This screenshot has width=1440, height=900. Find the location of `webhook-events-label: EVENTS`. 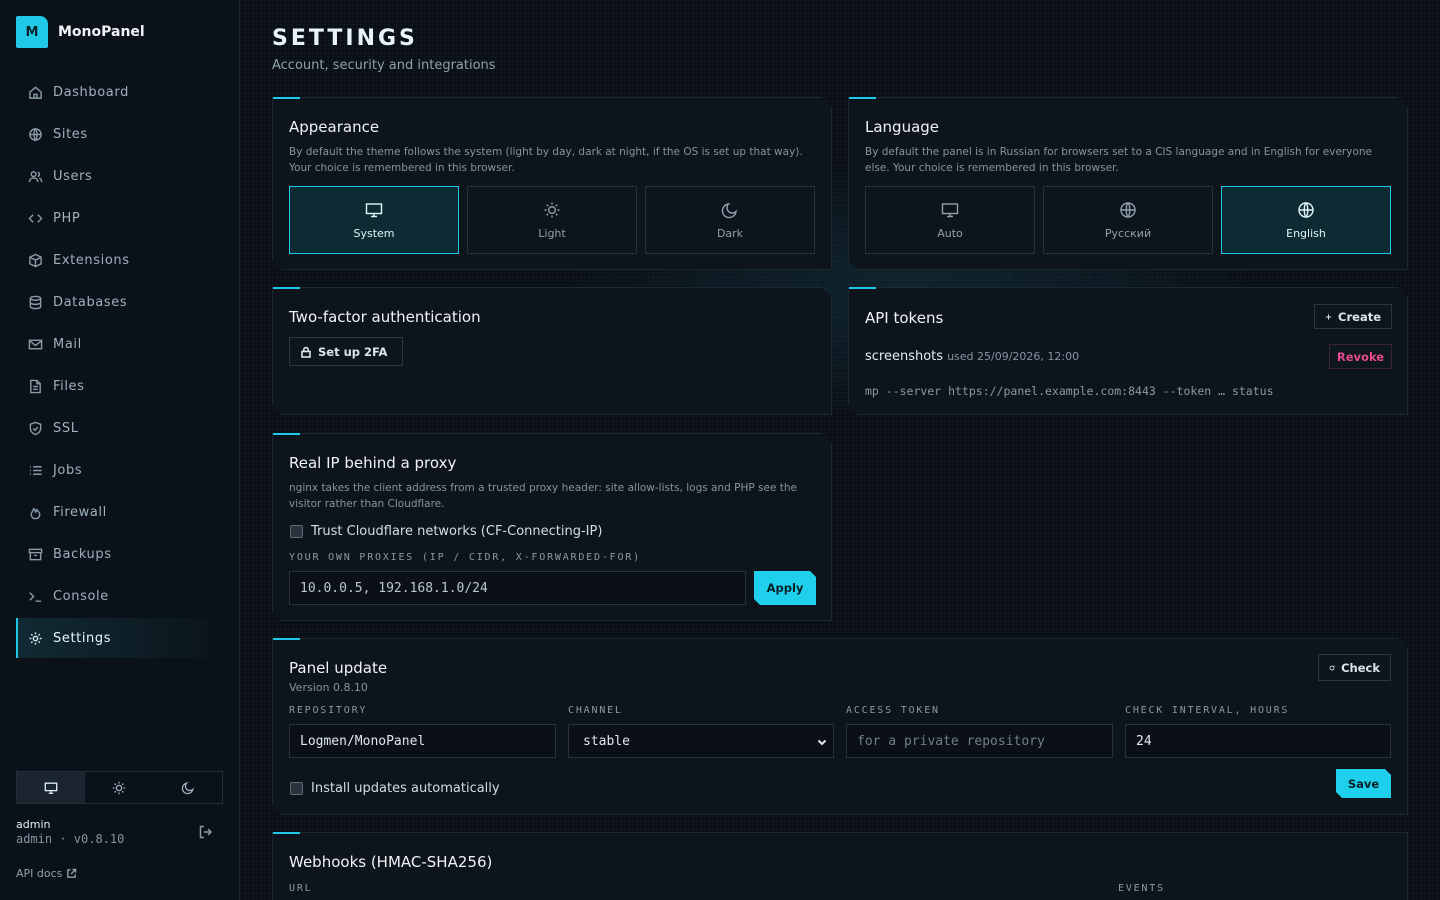

webhook-events-label: EVENTS is located at coordinates (1141, 888).